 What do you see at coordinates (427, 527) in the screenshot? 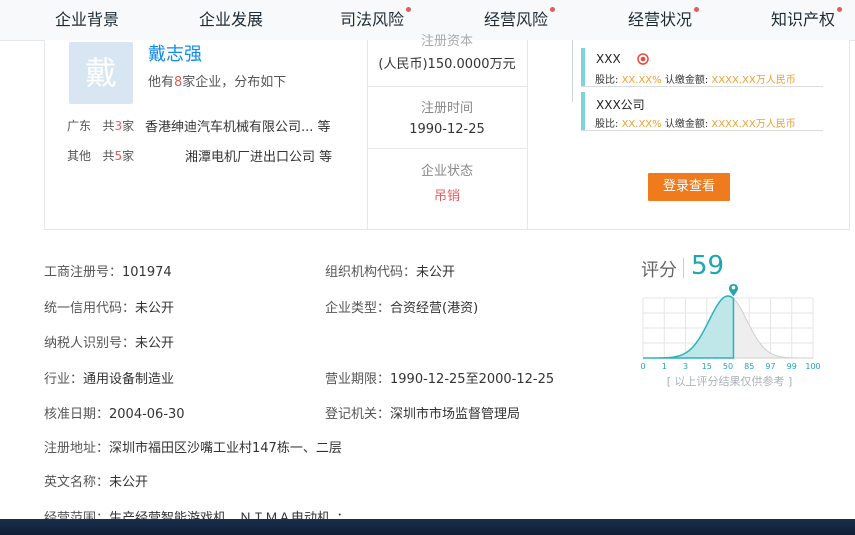
I see `taskbar` at bounding box center [427, 527].